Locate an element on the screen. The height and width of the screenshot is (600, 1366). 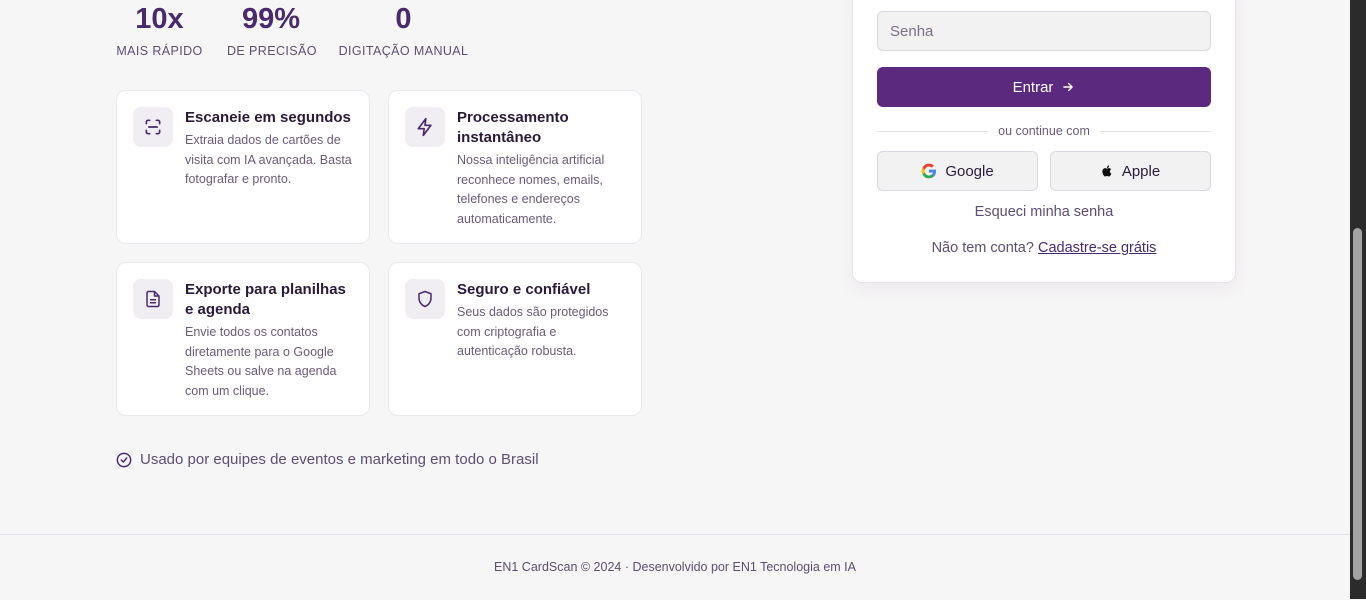
divider-text: ou continue com is located at coordinates (1044, 131).